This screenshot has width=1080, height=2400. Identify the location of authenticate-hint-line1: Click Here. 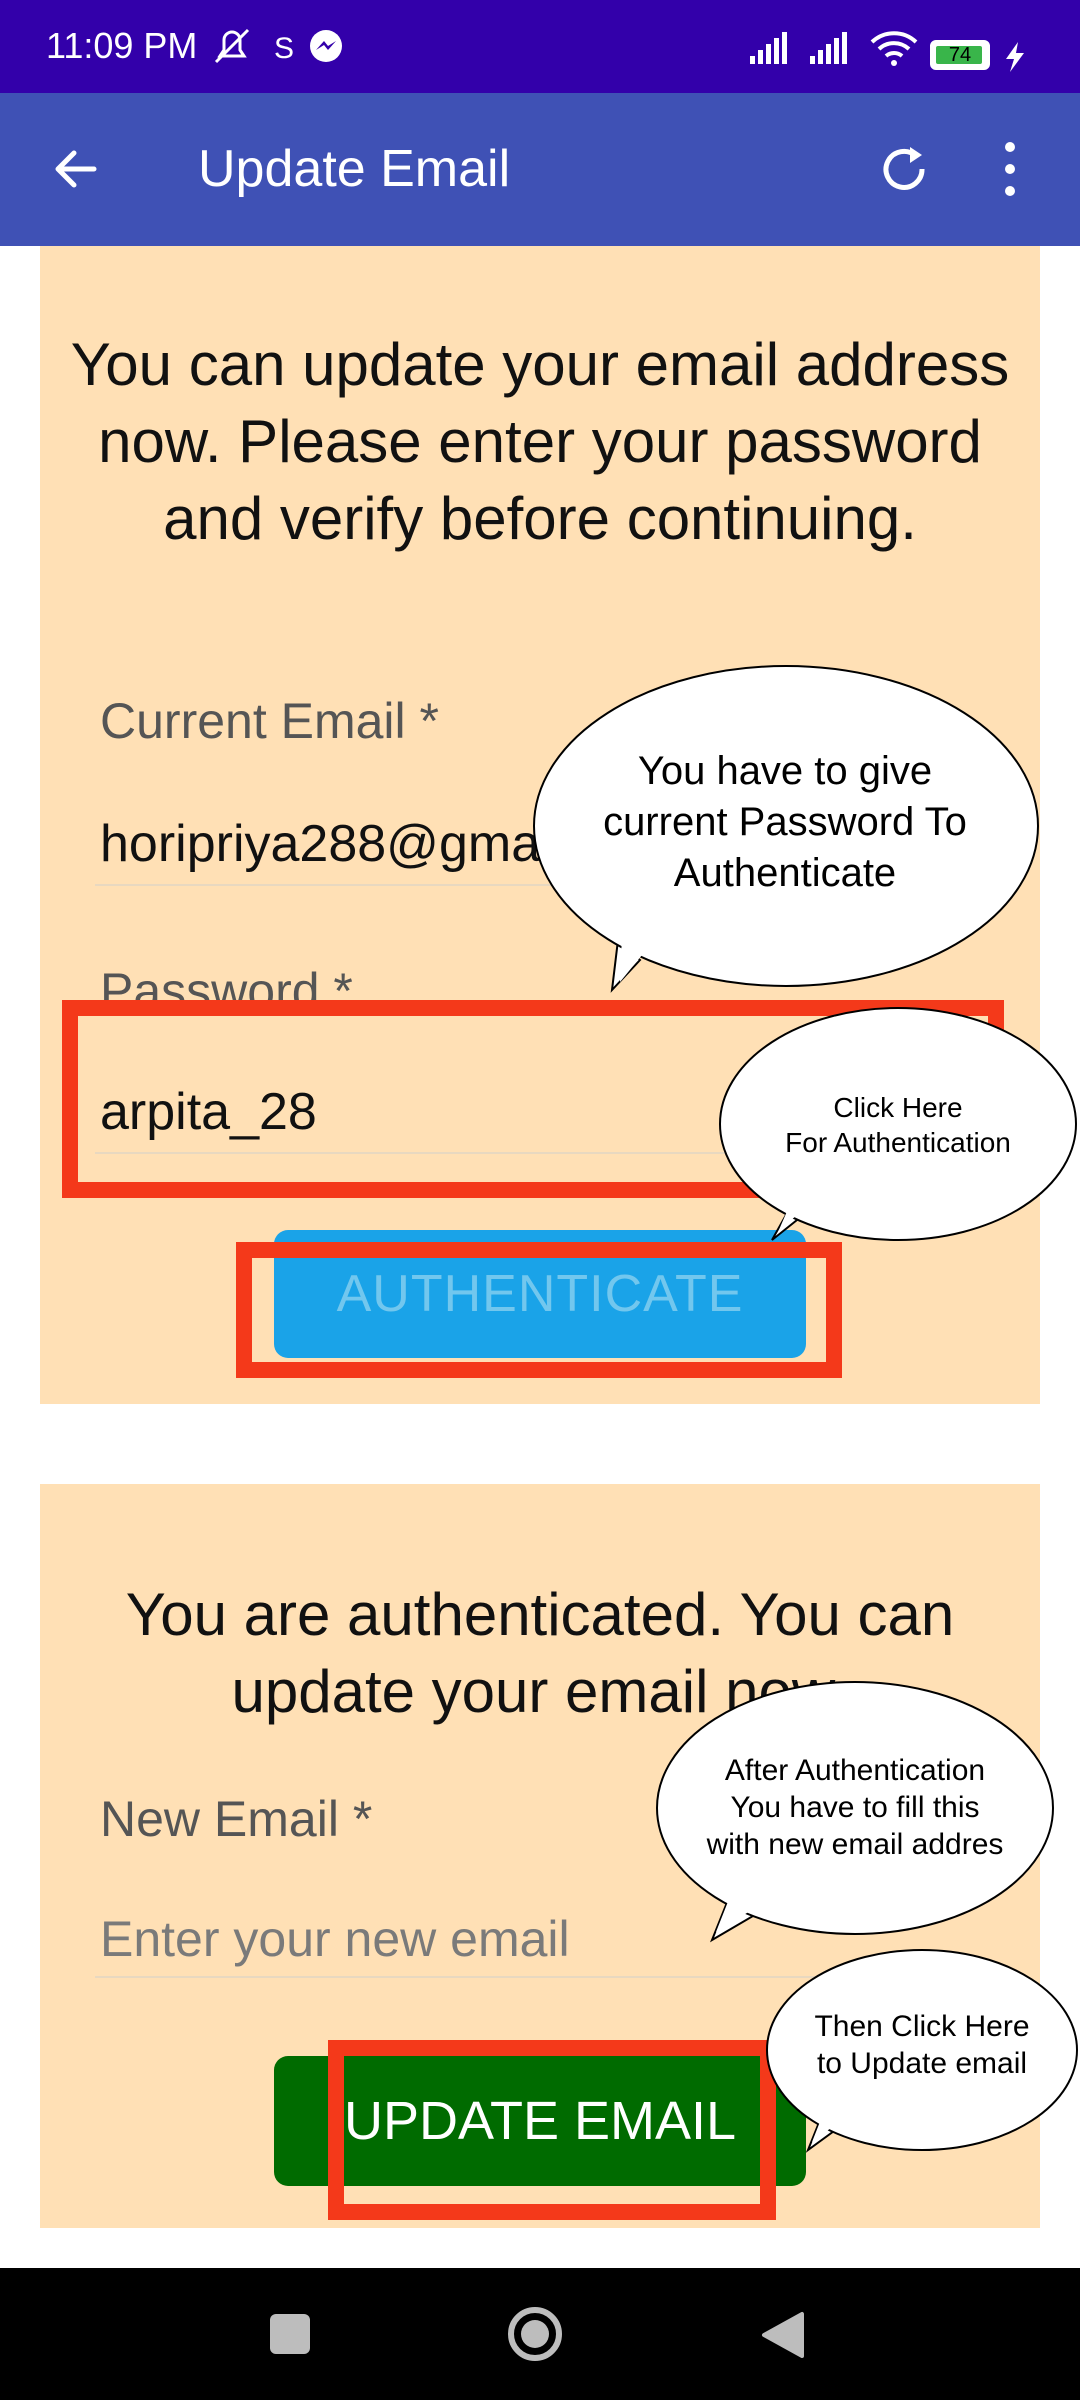
(898, 1107).